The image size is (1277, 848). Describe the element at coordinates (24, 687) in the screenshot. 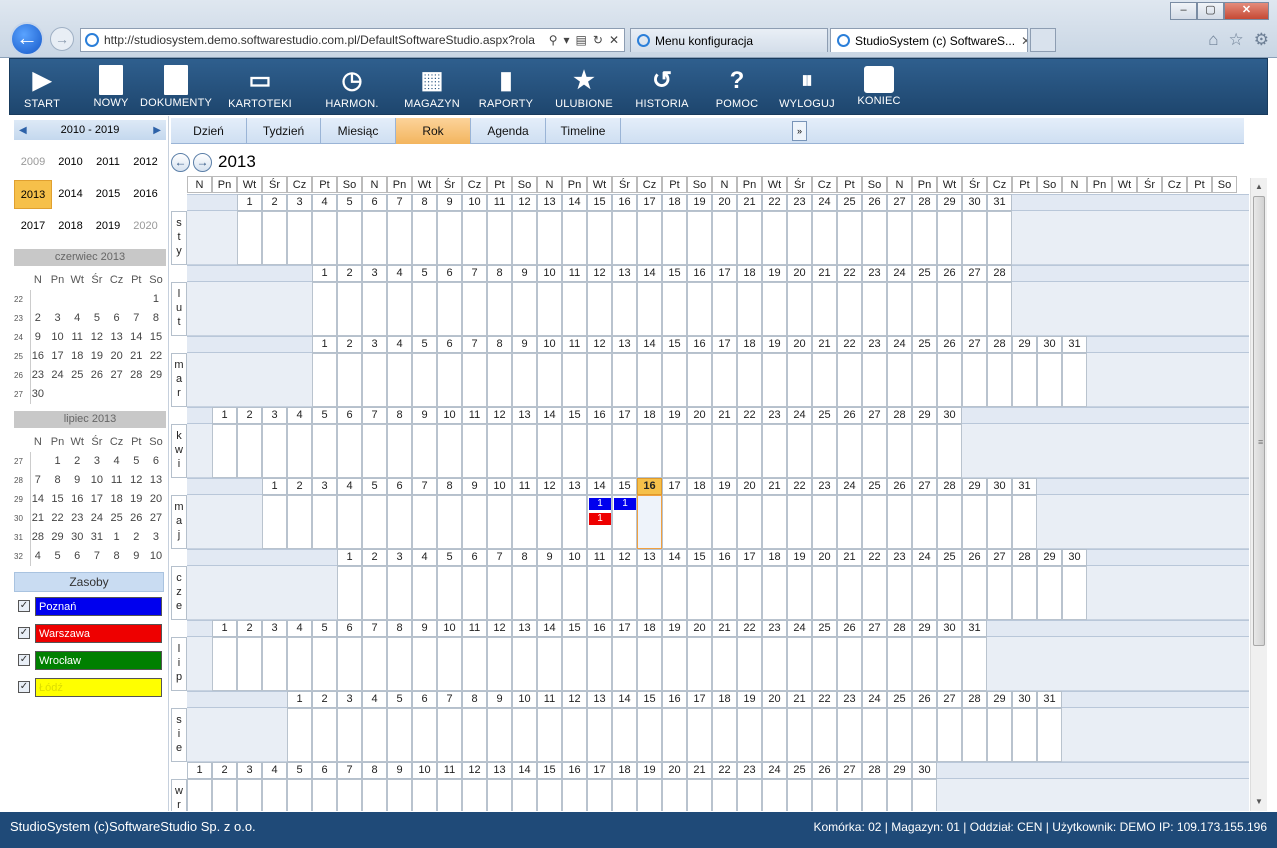

I see `resource-checkbox: ✓` at that location.